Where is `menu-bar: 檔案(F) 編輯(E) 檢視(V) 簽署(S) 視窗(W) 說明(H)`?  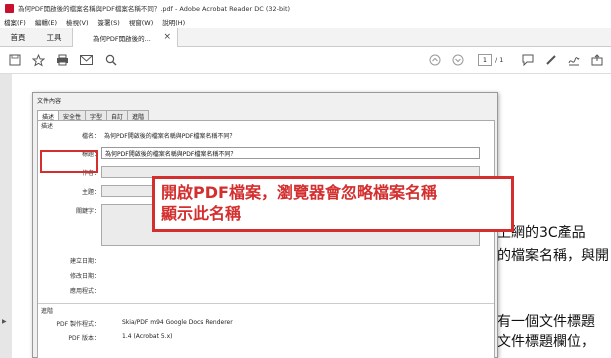 menu-bar: 檔案(F) 編輯(E) 檢視(V) 簽署(S) 視窗(W) 說明(H) is located at coordinates (305, 22).